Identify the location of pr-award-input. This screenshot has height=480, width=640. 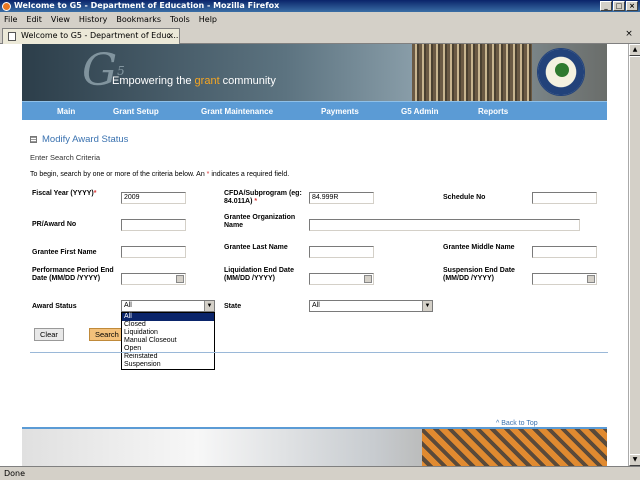
(153, 225).